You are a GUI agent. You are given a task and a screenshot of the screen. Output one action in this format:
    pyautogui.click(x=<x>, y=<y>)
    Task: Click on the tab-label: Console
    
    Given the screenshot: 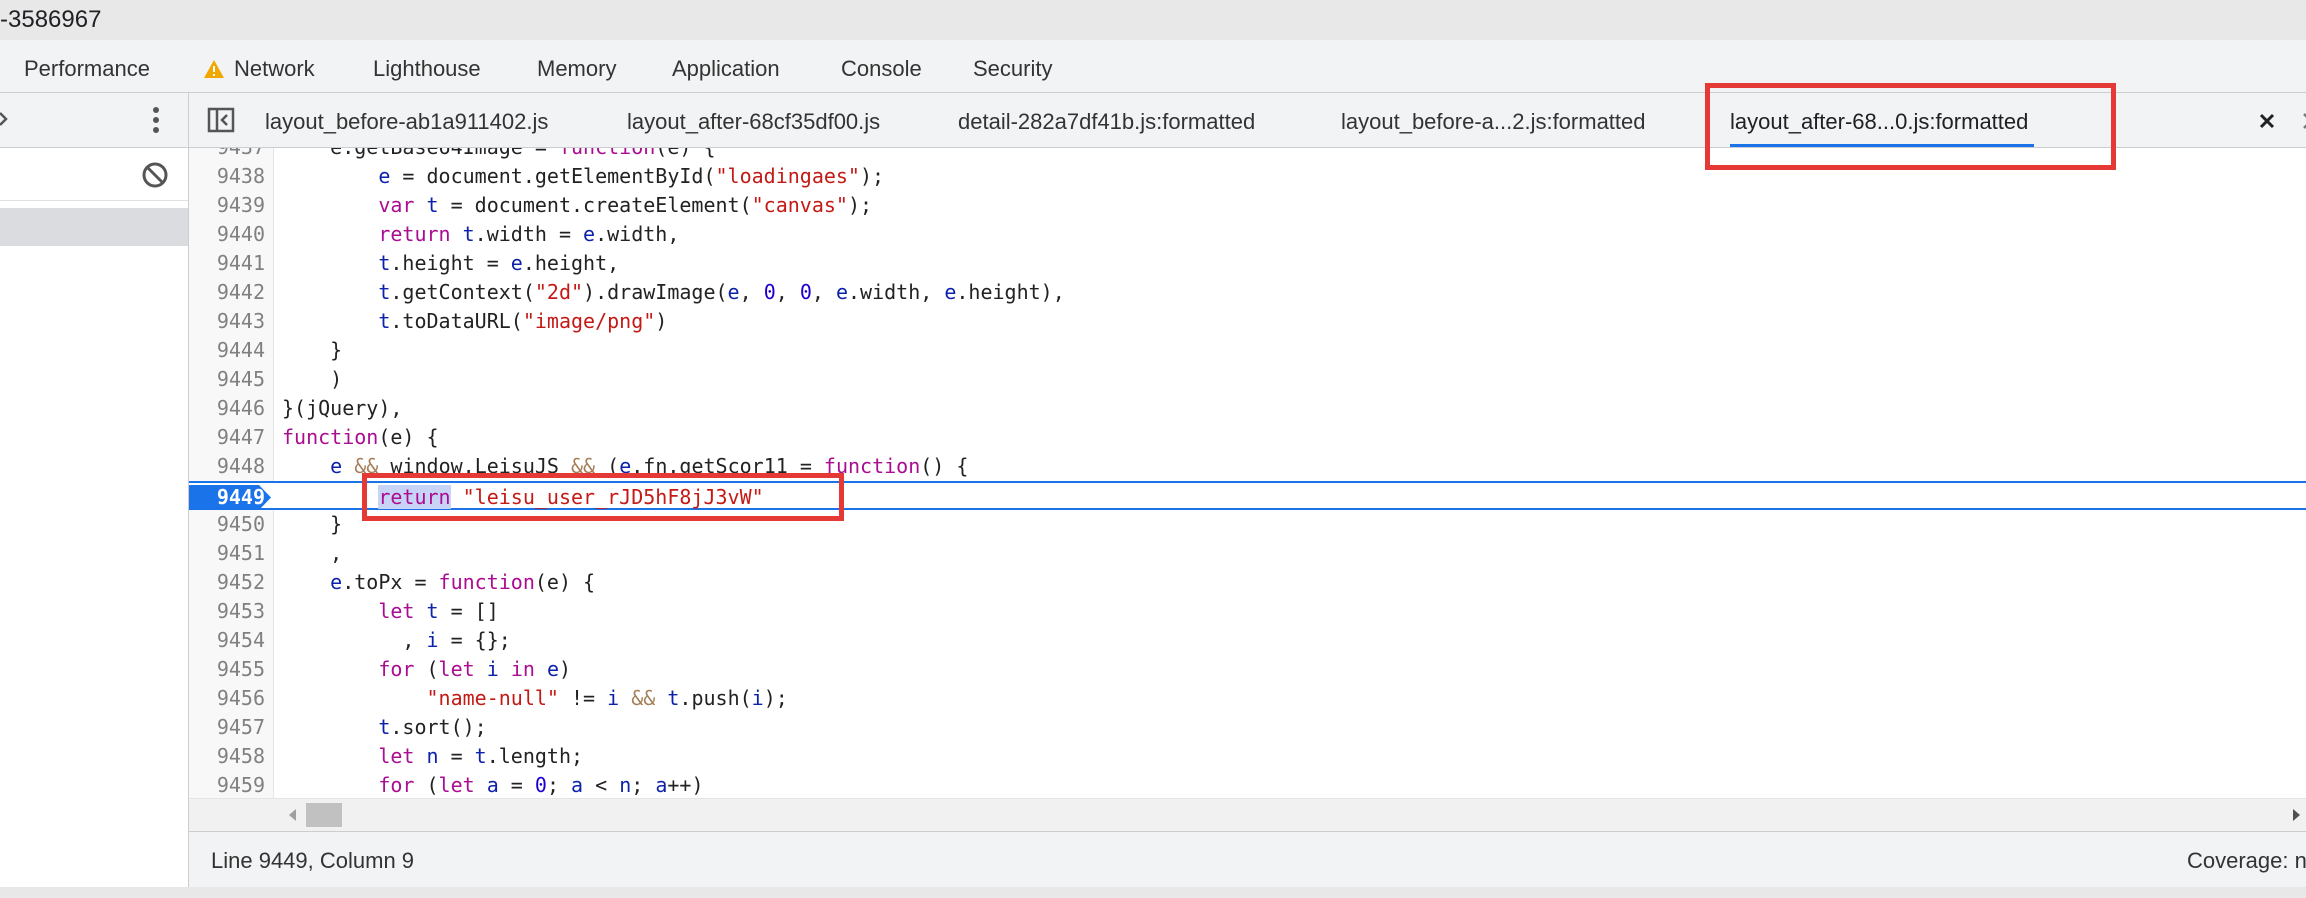 What is the action you would take?
    pyautogui.click(x=881, y=68)
    